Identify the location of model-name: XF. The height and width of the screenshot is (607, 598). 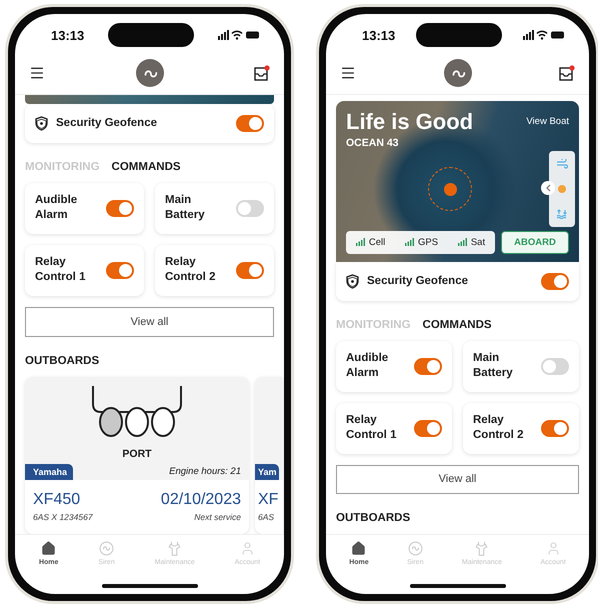
(268, 500).